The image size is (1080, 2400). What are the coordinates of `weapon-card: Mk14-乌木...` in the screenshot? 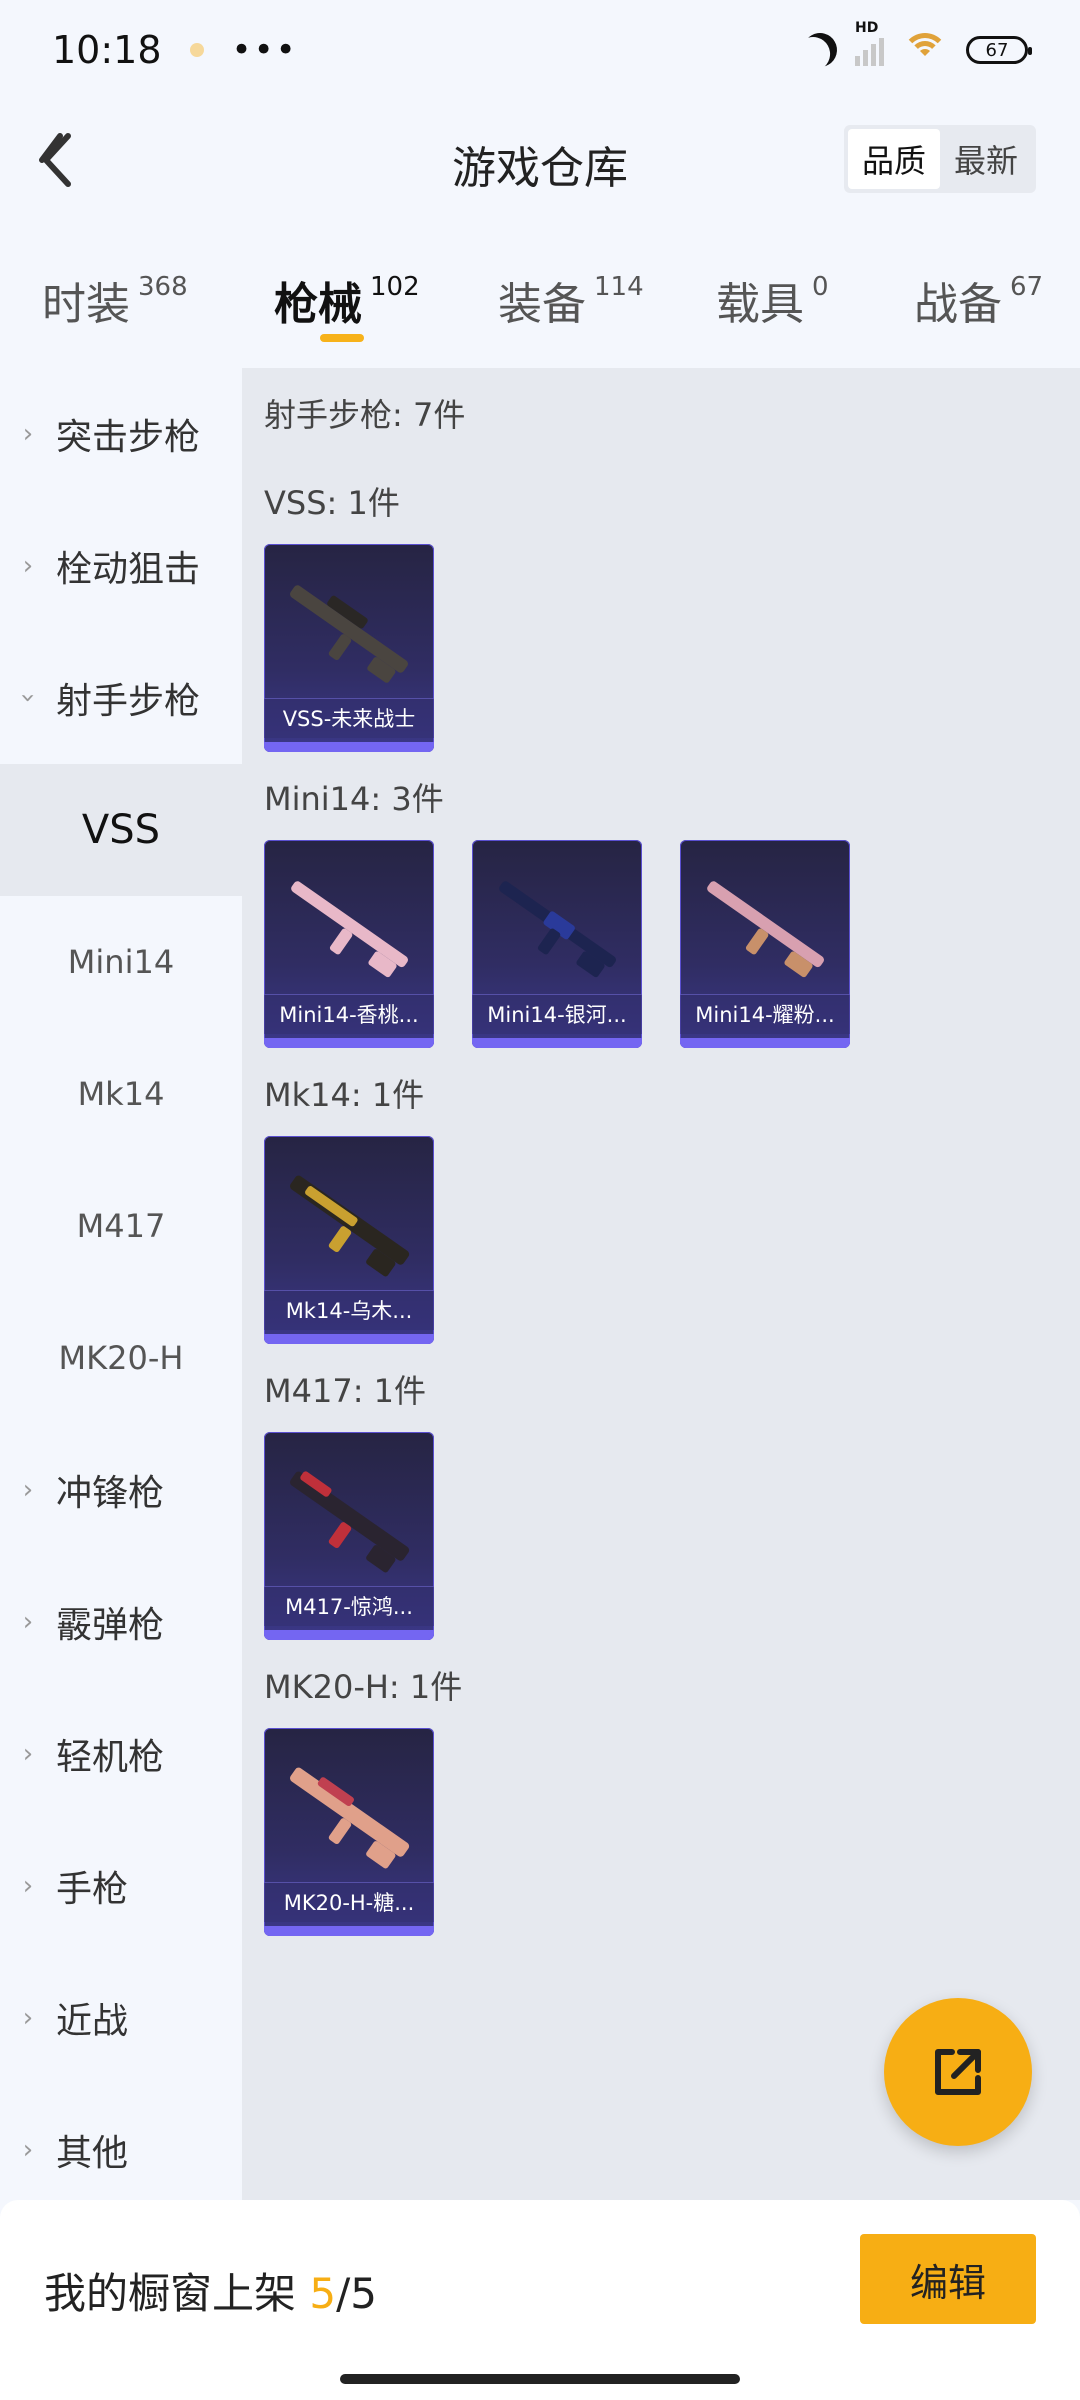 It's located at (349, 1240).